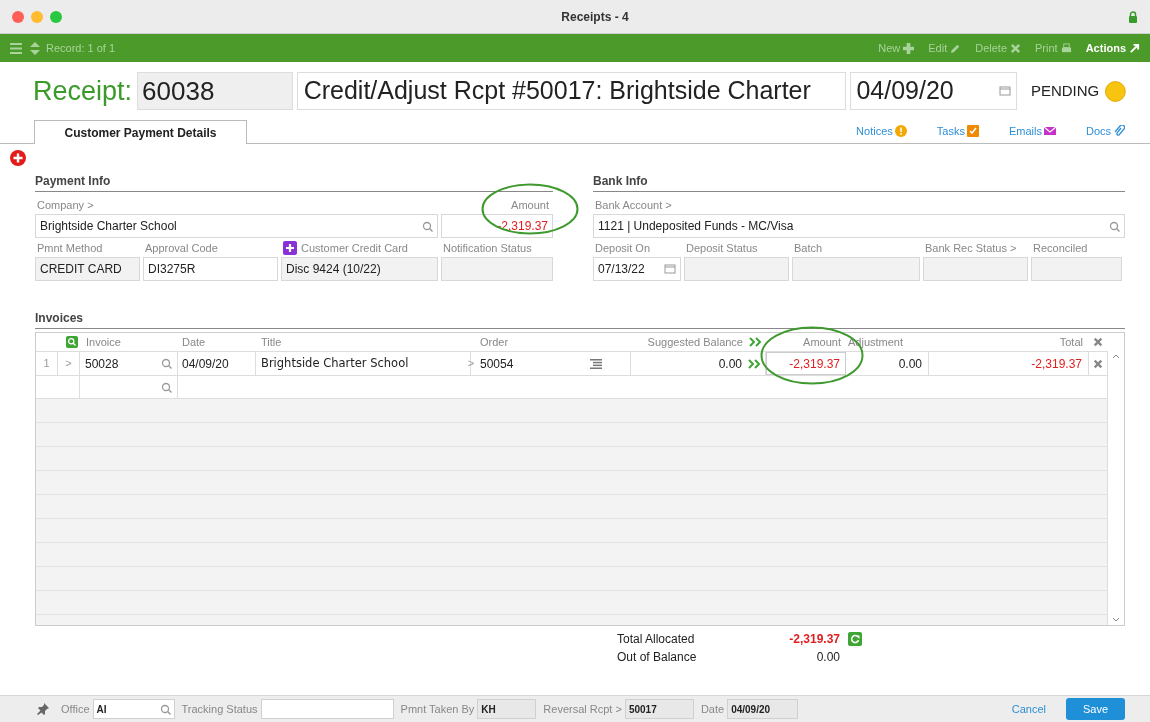 Image resolution: width=1150 pixels, height=722 pixels. What do you see at coordinates (623, 248) in the screenshot?
I see `field-label: Deposit On` at bounding box center [623, 248].